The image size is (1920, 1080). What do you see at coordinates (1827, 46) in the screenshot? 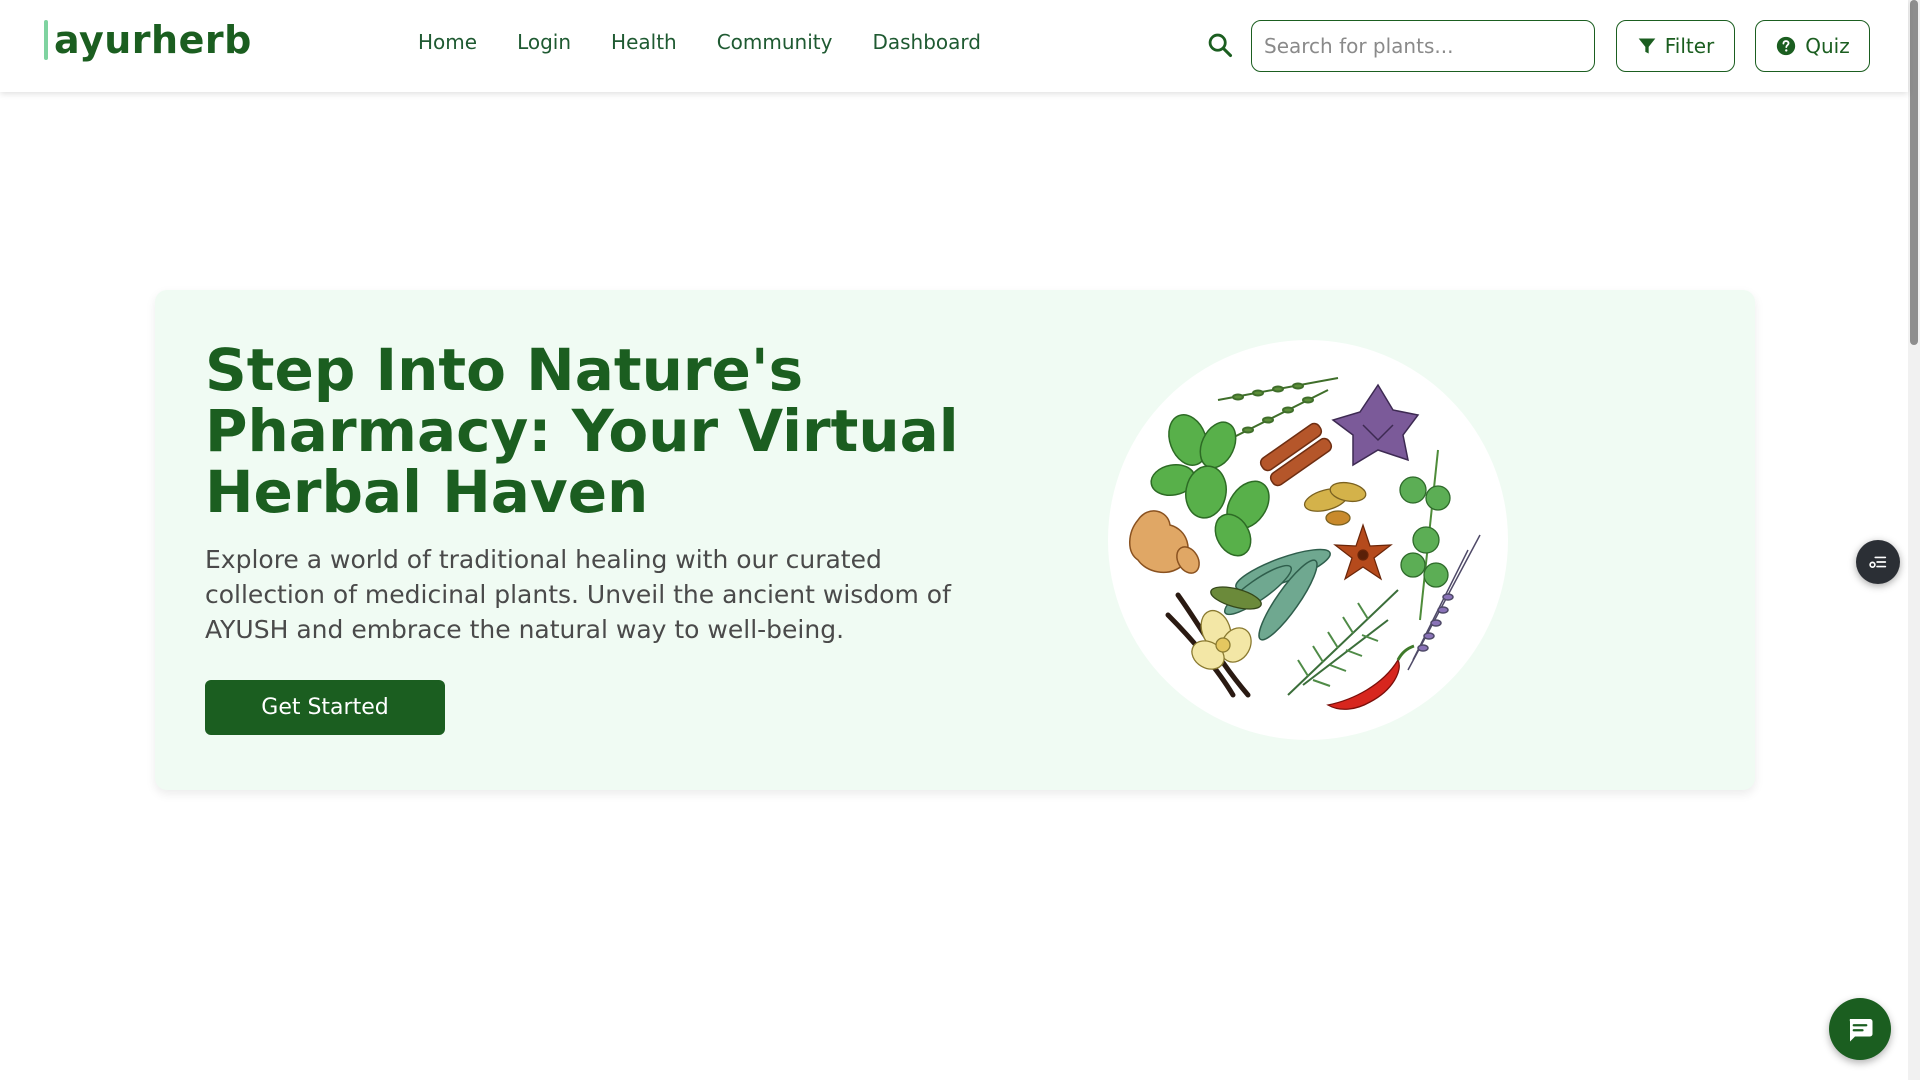
I see `quiz-button-label: Quiz` at bounding box center [1827, 46].